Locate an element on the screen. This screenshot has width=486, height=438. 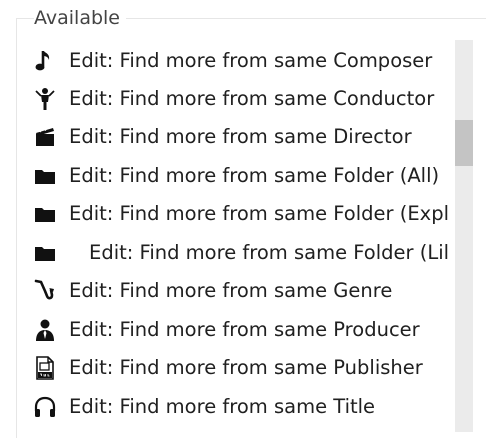
list-item-label: Edit: Find more from same Folder (Expl is located at coordinates (259, 213).